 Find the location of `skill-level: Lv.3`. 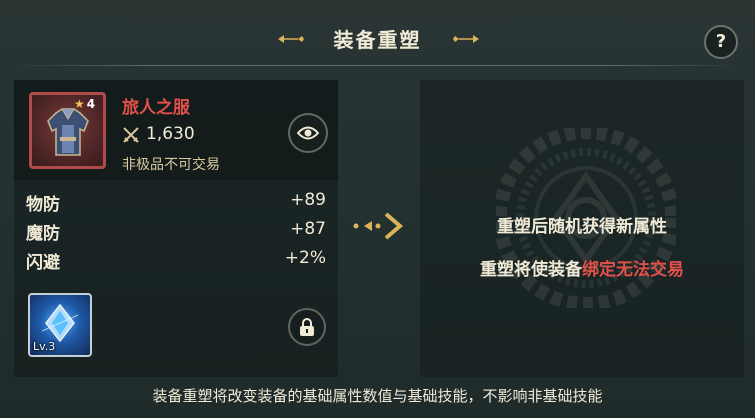

skill-level: Lv.3 is located at coordinates (44, 346).